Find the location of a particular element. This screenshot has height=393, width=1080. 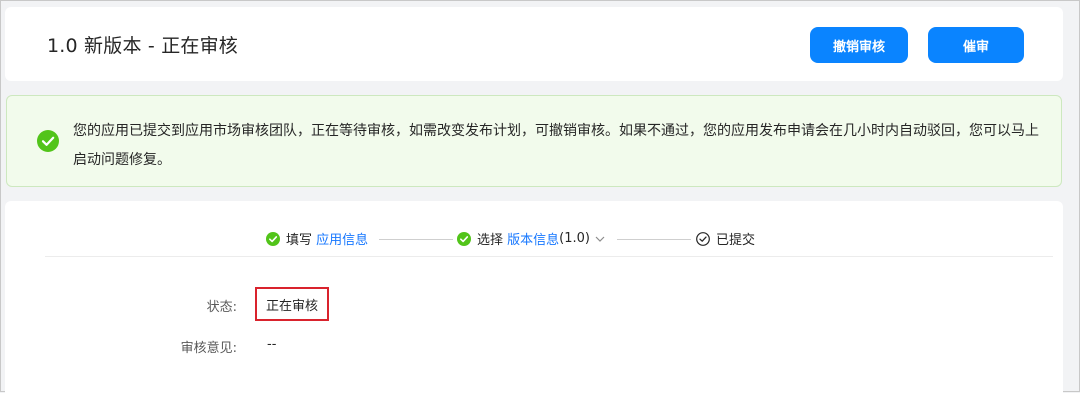

check-circle-icon is located at coordinates (48, 141).